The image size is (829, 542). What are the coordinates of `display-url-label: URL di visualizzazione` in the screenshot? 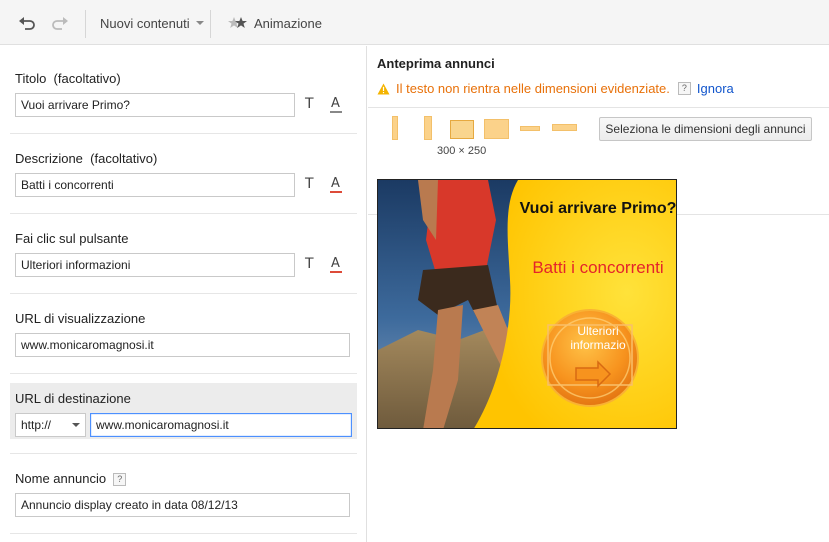 It's located at (80, 318).